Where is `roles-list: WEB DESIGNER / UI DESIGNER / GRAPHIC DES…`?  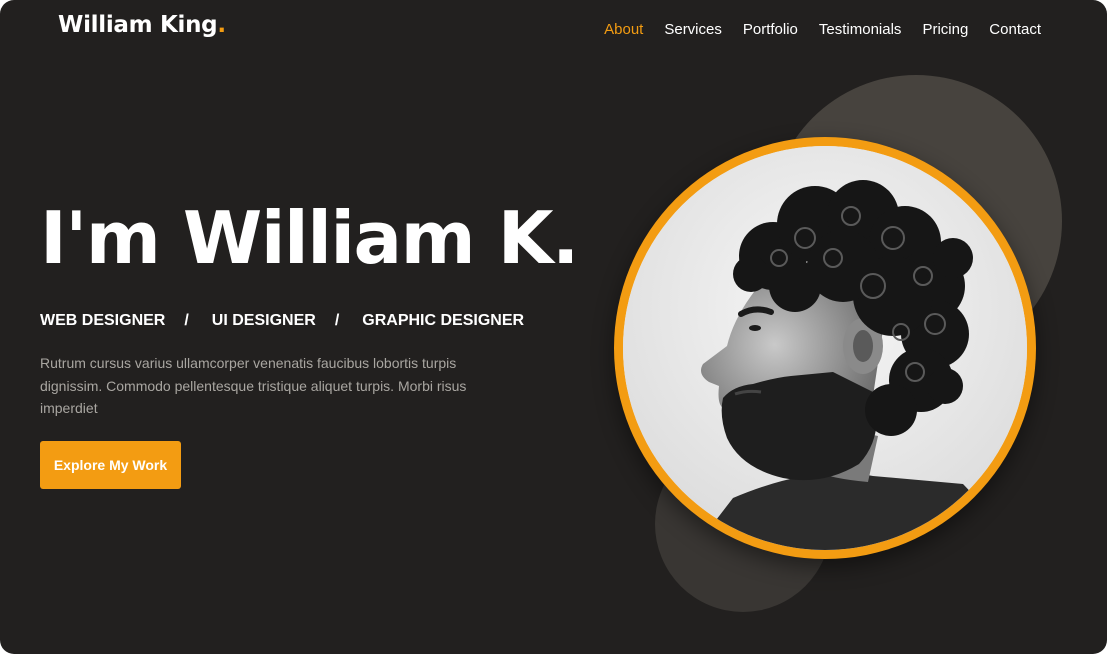 roles-list: WEB DESIGNER / UI DESIGNER / GRAPHIC DES… is located at coordinates (282, 321).